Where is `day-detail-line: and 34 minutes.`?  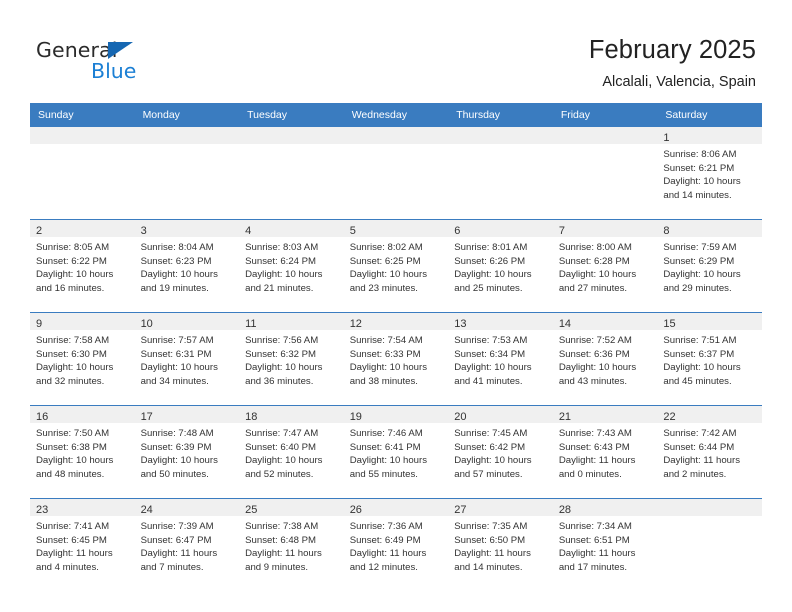
day-detail-line: and 34 minutes. is located at coordinates (174, 381).